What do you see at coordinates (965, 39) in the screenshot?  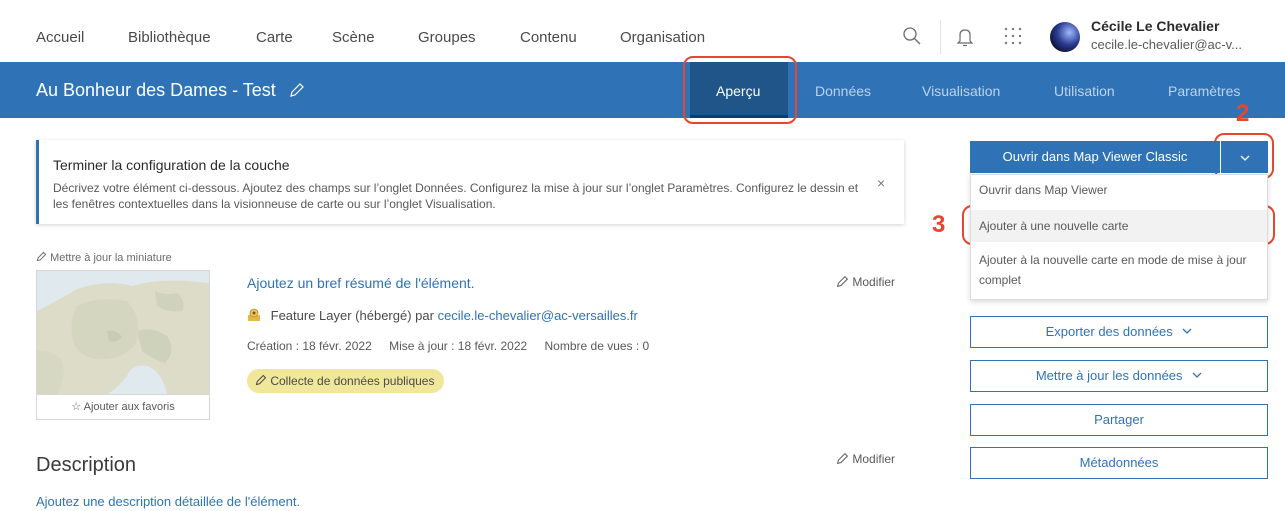 I see `bell-icon` at bounding box center [965, 39].